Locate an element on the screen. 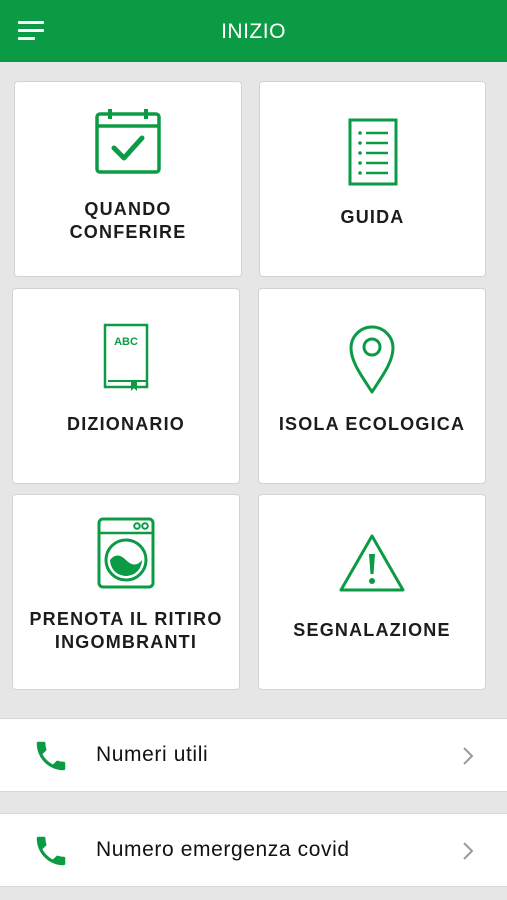 This screenshot has width=507, height=900. tile-segnalazione: SEGNALAZIONE is located at coordinates (372, 592).